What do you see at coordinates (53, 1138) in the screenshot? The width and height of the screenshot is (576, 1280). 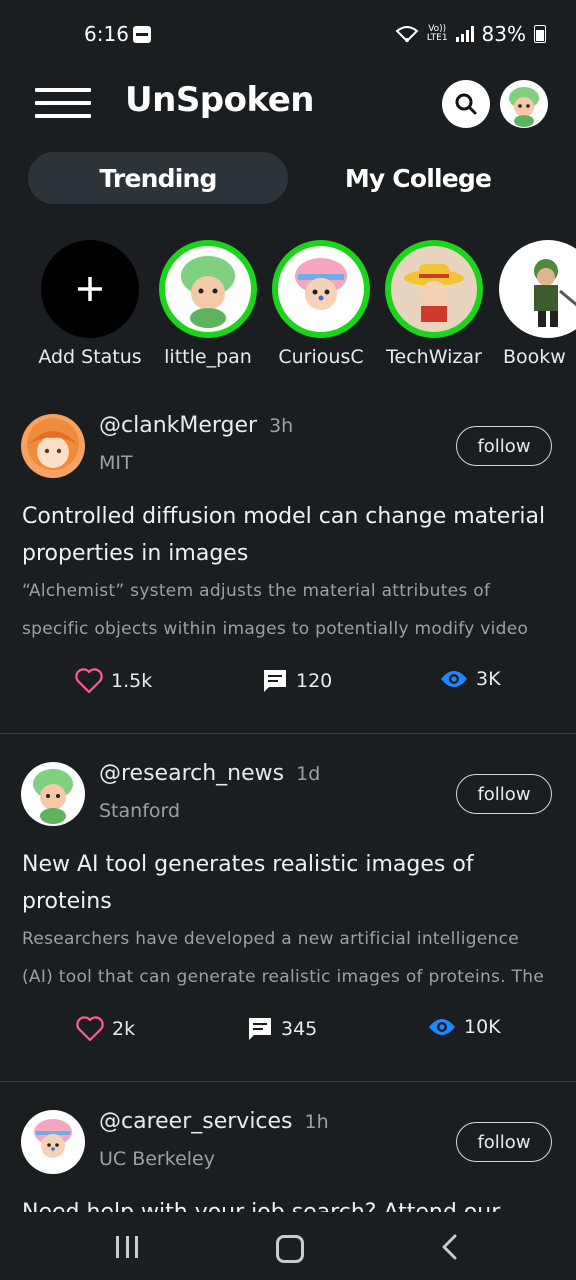 I see `chopper-pink-avatar-icon` at bounding box center [53, 1138].